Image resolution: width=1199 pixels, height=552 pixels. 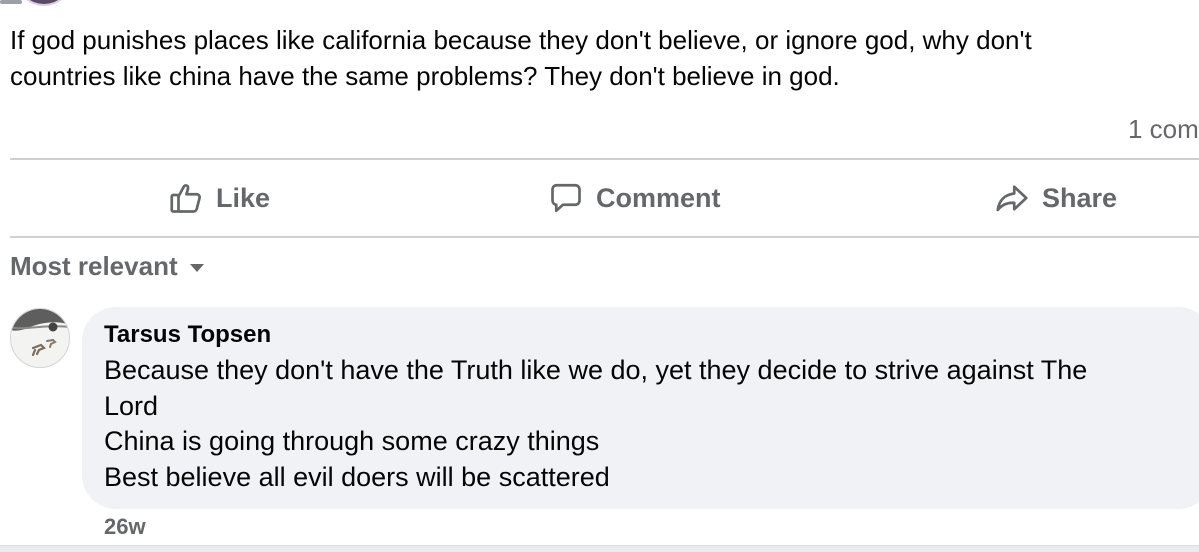 I want to click on comment-button: Comment, so click(x=634, y=198).